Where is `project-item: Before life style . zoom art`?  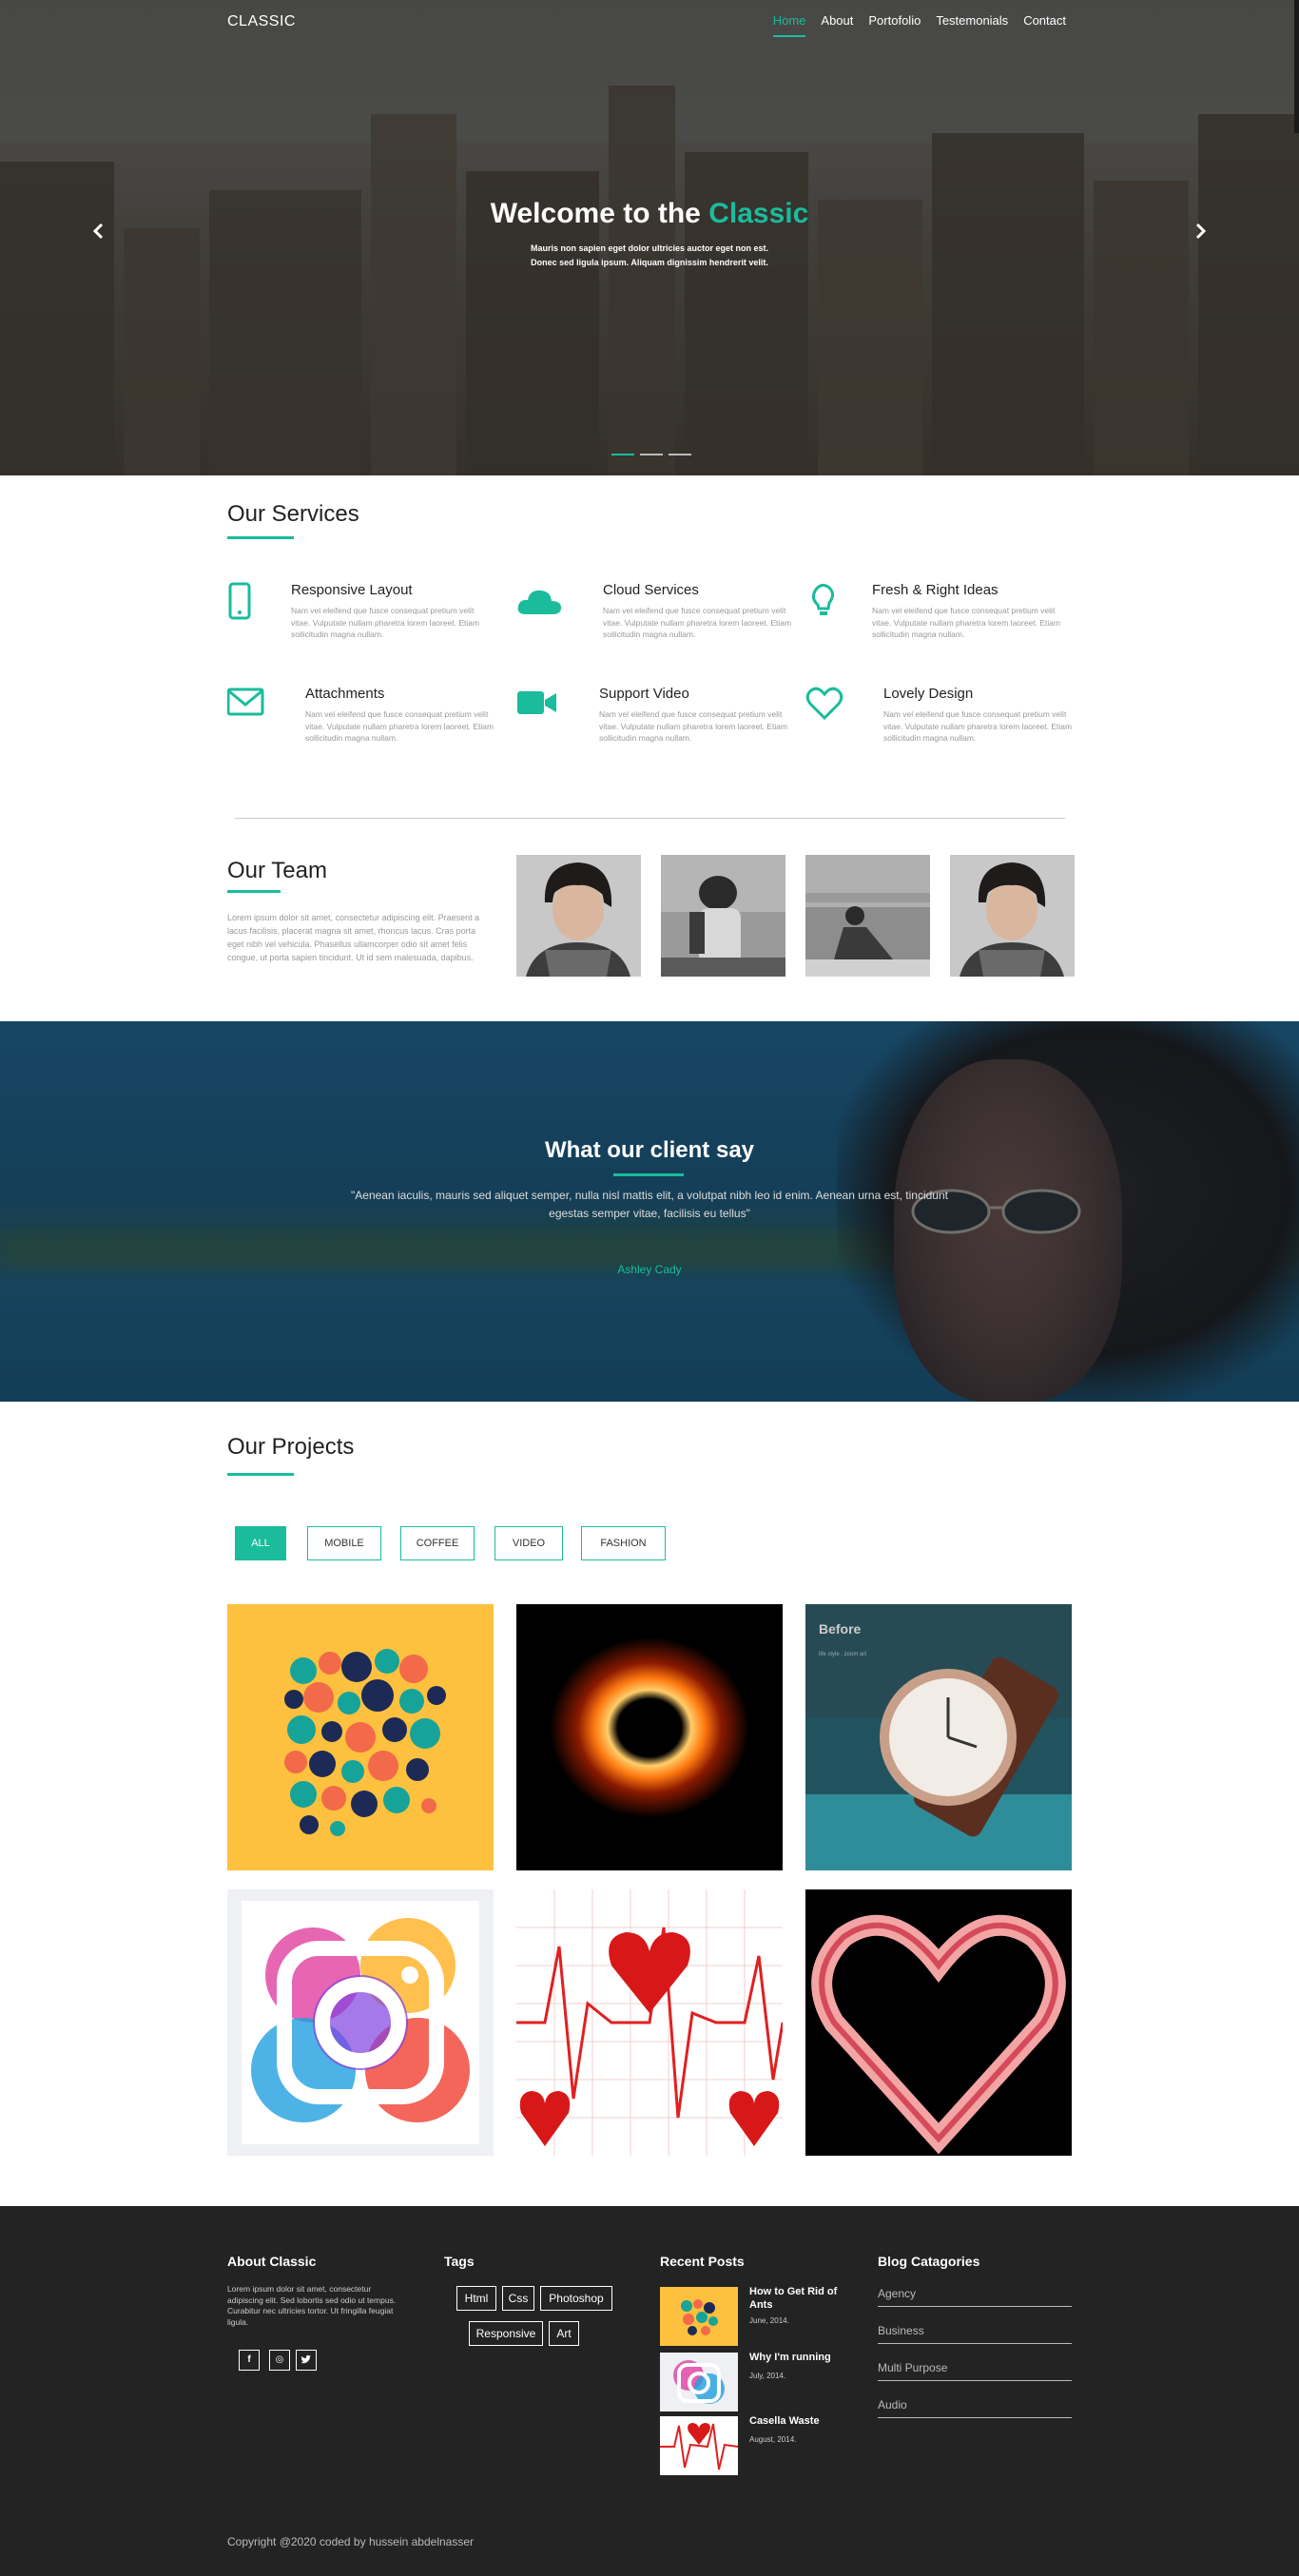 project-item: Before life style . zoom art is located at coordinates (938, 1737).